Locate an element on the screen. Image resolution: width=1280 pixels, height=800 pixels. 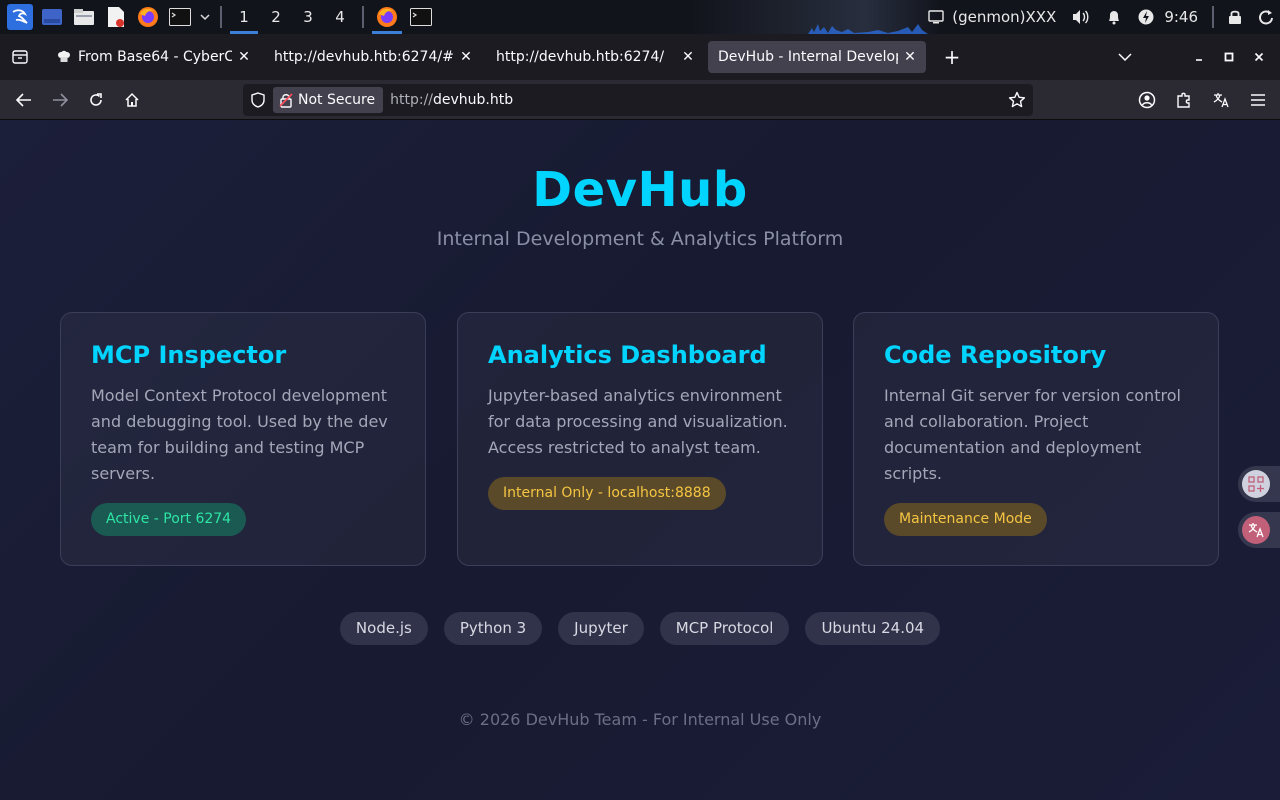
tab-title: DevHub - Internal Development is located at coordinates (808, 57).